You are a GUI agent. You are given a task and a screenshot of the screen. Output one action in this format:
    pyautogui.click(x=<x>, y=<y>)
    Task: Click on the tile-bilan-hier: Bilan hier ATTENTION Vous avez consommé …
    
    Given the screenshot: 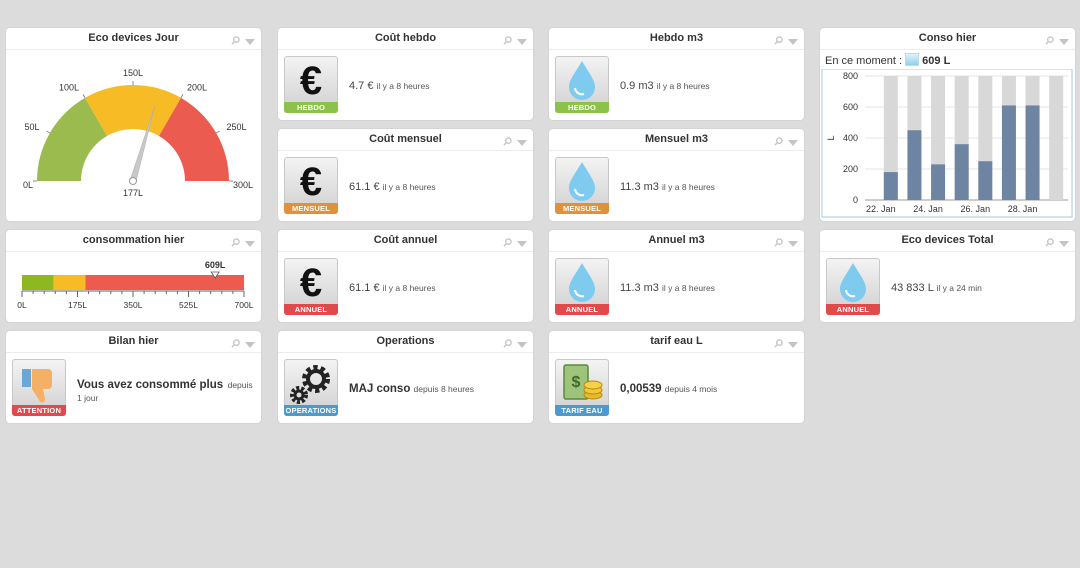 What is the action you would take?
    pyautogui.click(x=133, y=377)
    